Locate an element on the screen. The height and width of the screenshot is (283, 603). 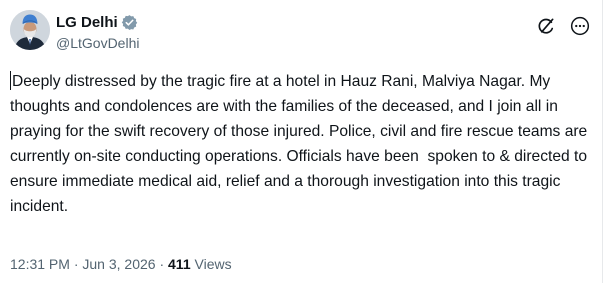
tweet-meta: 12:31 PM · Jun 3, 2026 · 411 Views is located at coordinates (121, 264).